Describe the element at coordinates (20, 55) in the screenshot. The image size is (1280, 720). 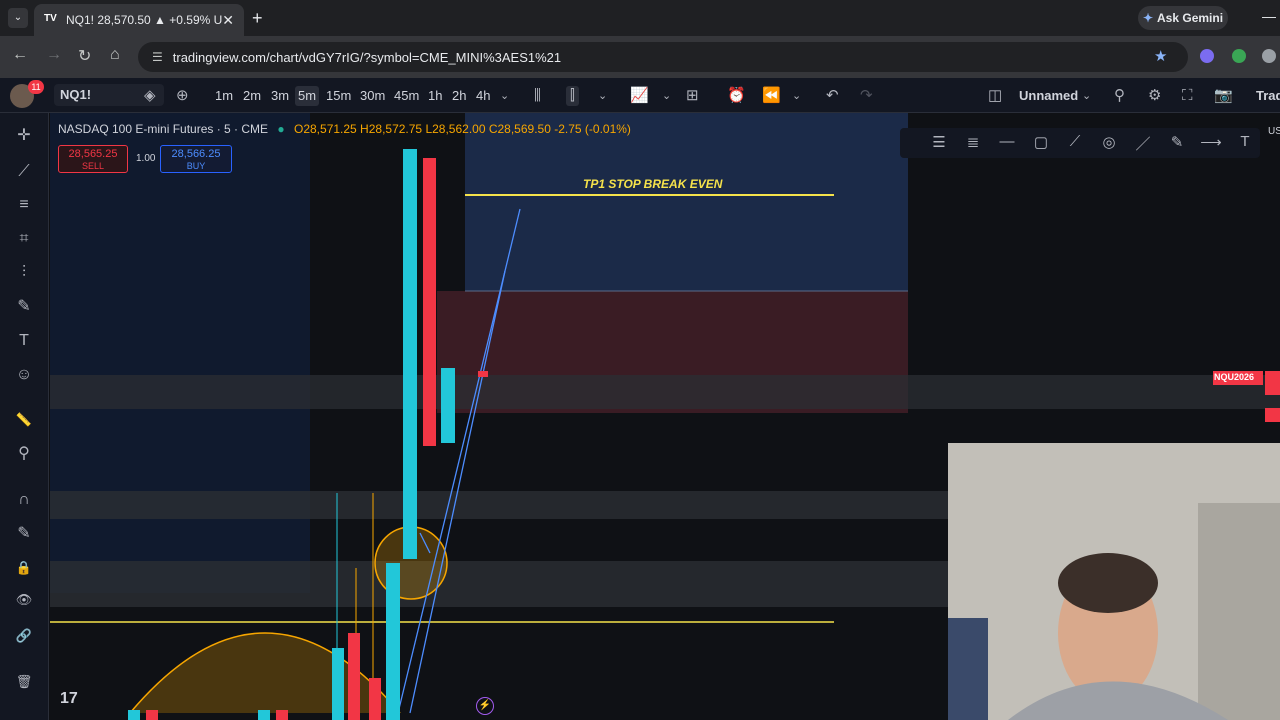
I see `back-icon: ←` at that location.